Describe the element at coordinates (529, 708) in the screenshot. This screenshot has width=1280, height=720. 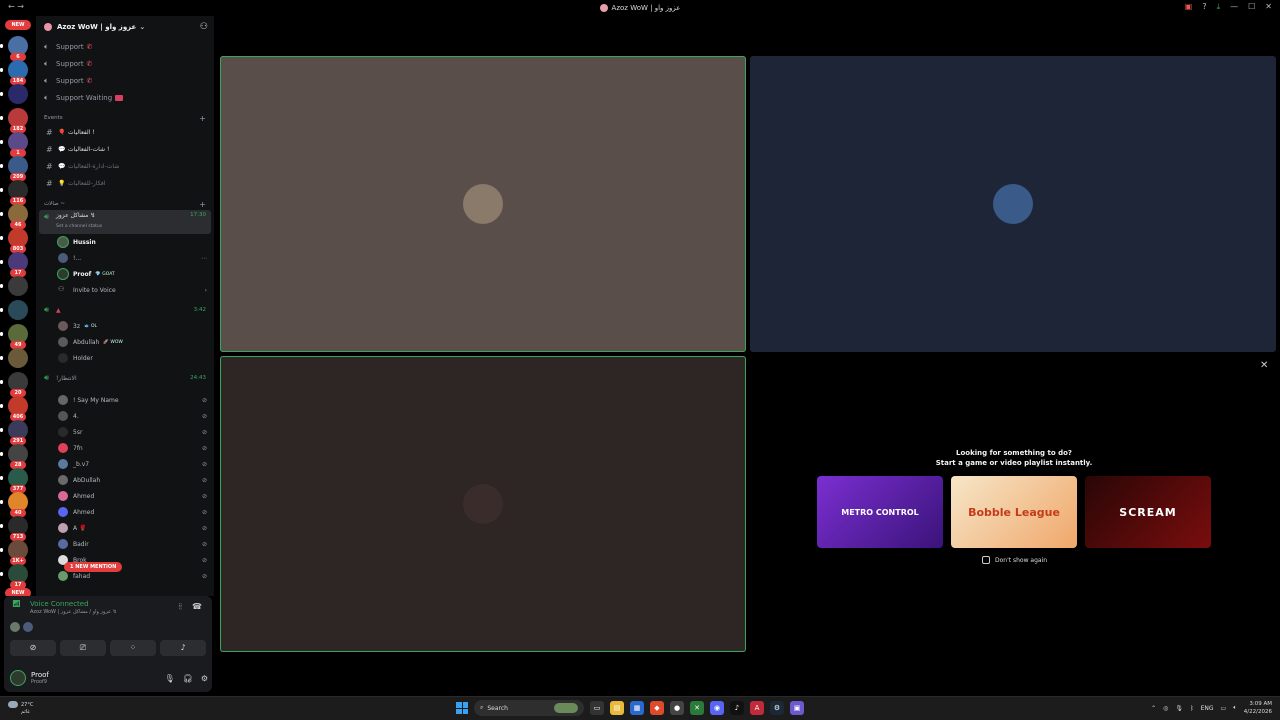
I see `taskbar-search: ⌕ Search` at that location.